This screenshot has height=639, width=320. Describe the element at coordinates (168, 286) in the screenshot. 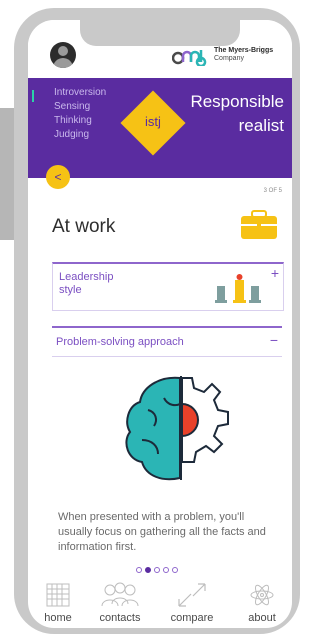

I see `leadership-style-card: Leadership style +` at that location.